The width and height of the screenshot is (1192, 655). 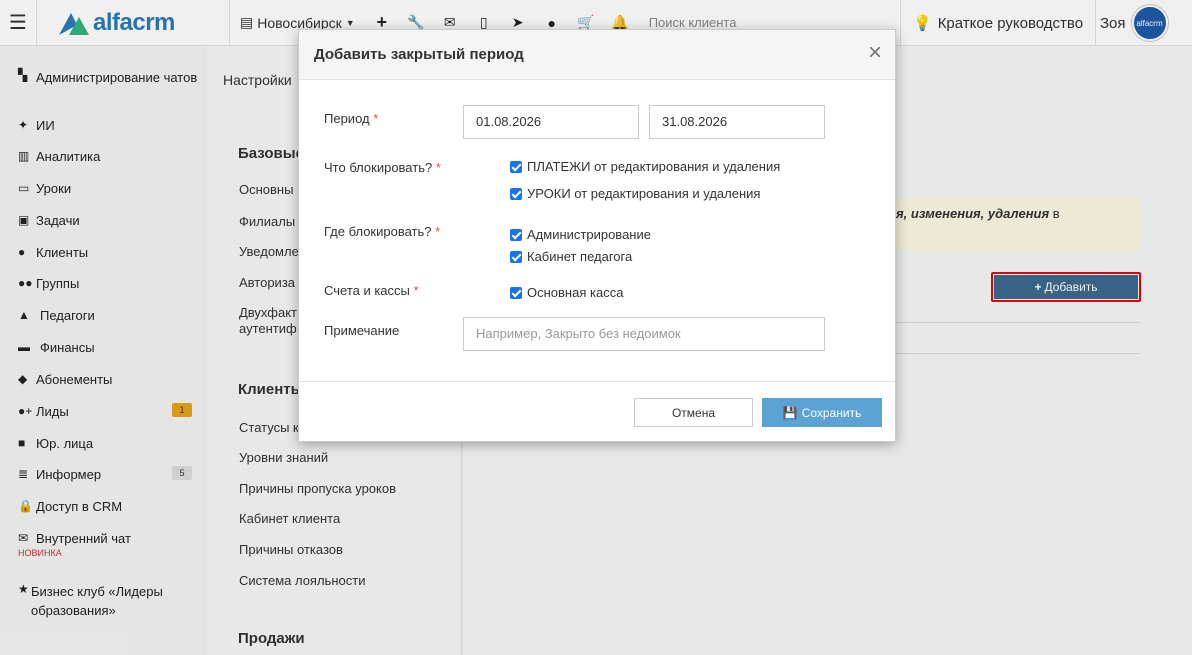 What do you see at coordinates (419, 54) in the screenshot?
I see `dialog-title: Добавить закрытый период` at bounding box center [419, 54].